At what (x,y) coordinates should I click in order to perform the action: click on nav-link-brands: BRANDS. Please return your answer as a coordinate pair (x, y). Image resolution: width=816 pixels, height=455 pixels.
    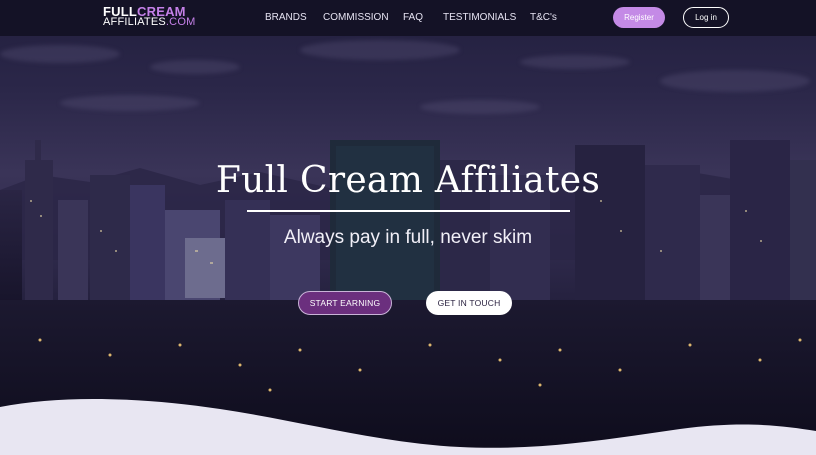
    Looking at the image, I should click on (286, 17).